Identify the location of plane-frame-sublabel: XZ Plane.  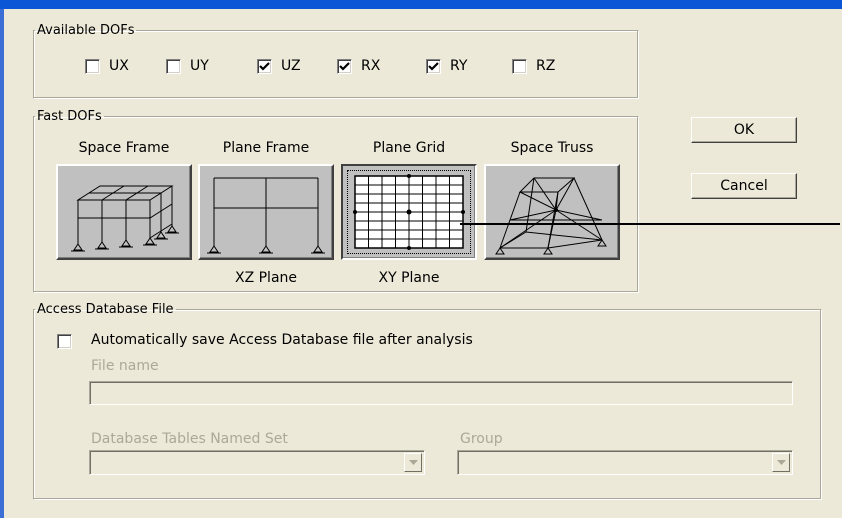
(266, 278).